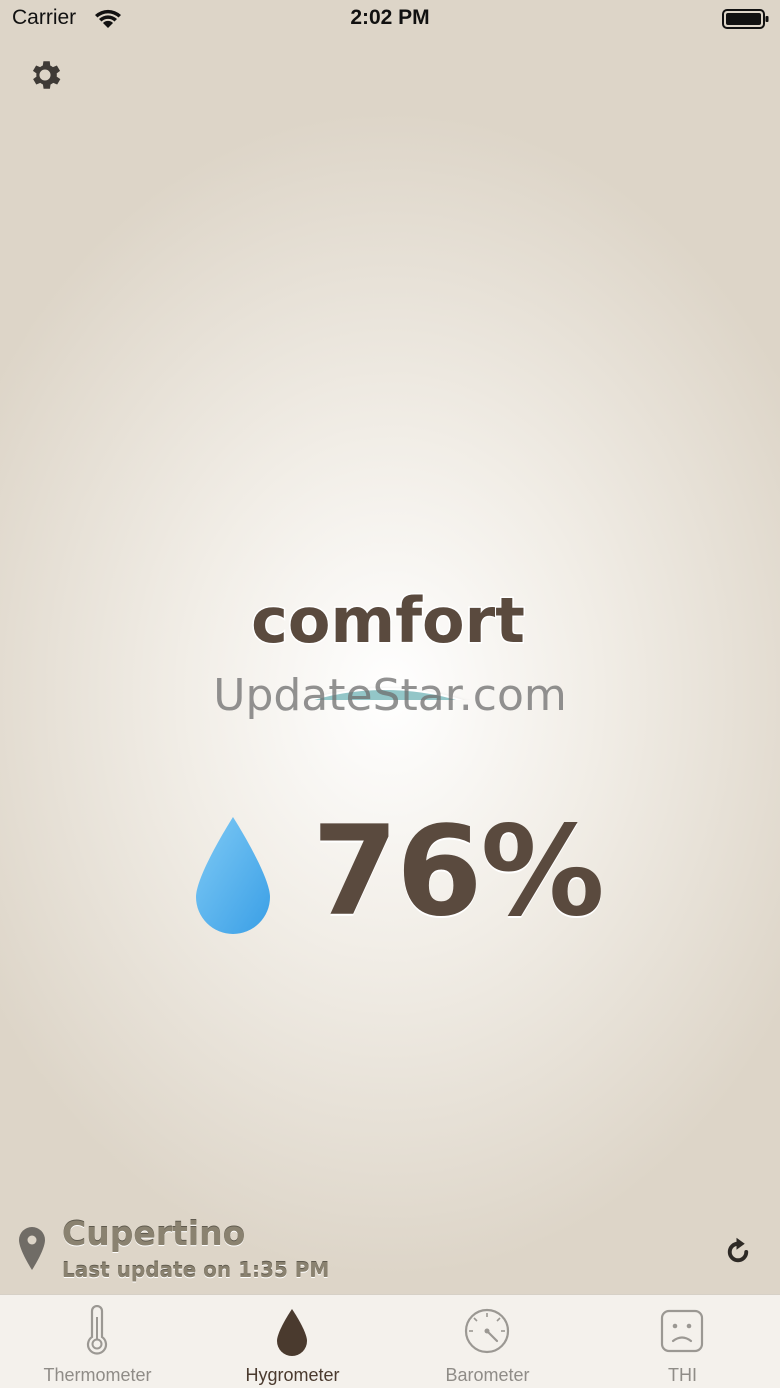  Describe the element at coordinates (682, 1375) in the screenshot. I see `tab-label: THI` at that location.